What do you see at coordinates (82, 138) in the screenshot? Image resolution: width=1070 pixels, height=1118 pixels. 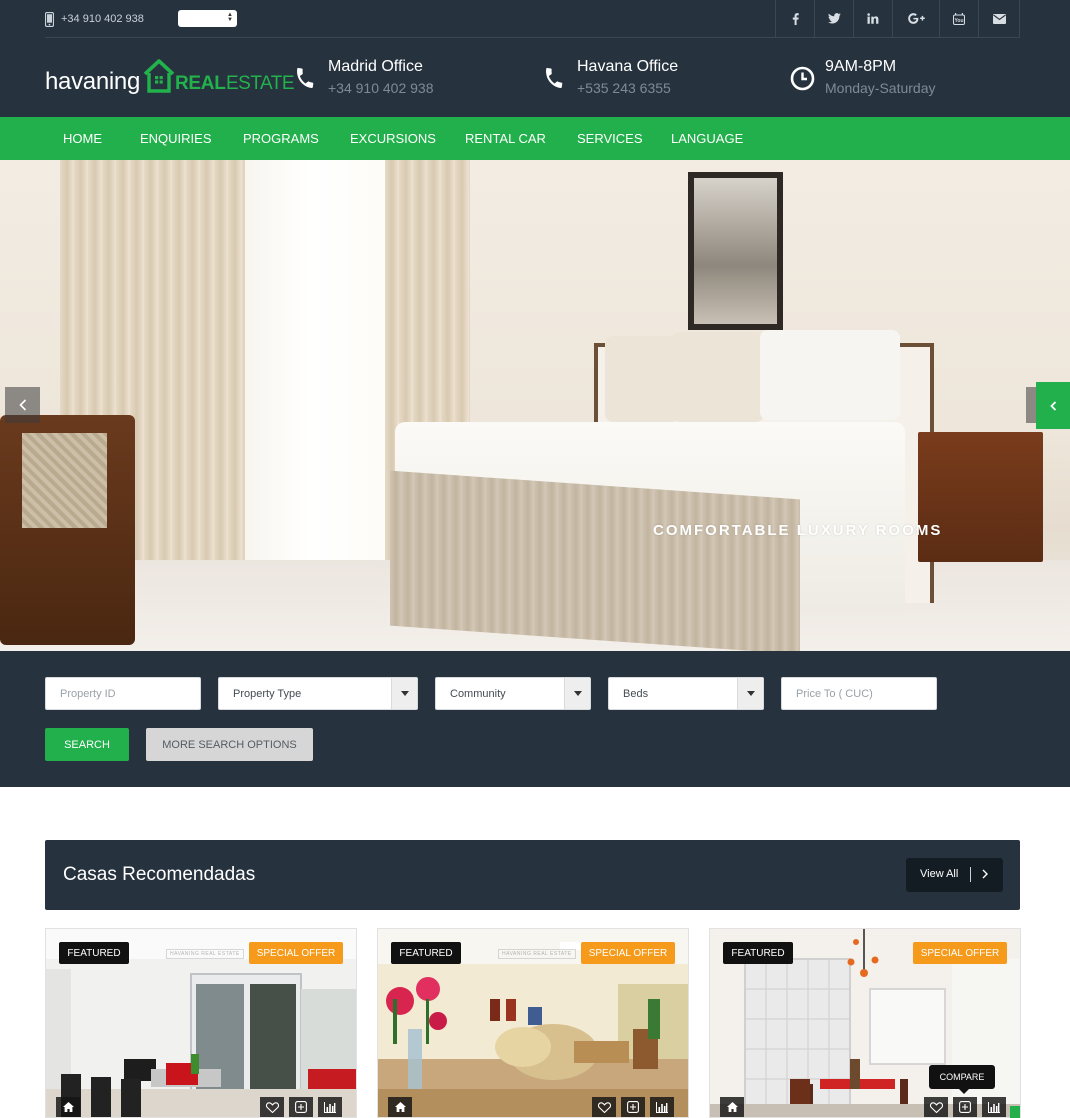 I see `nav-item-home: HOME` at bounding box center [82, 138].